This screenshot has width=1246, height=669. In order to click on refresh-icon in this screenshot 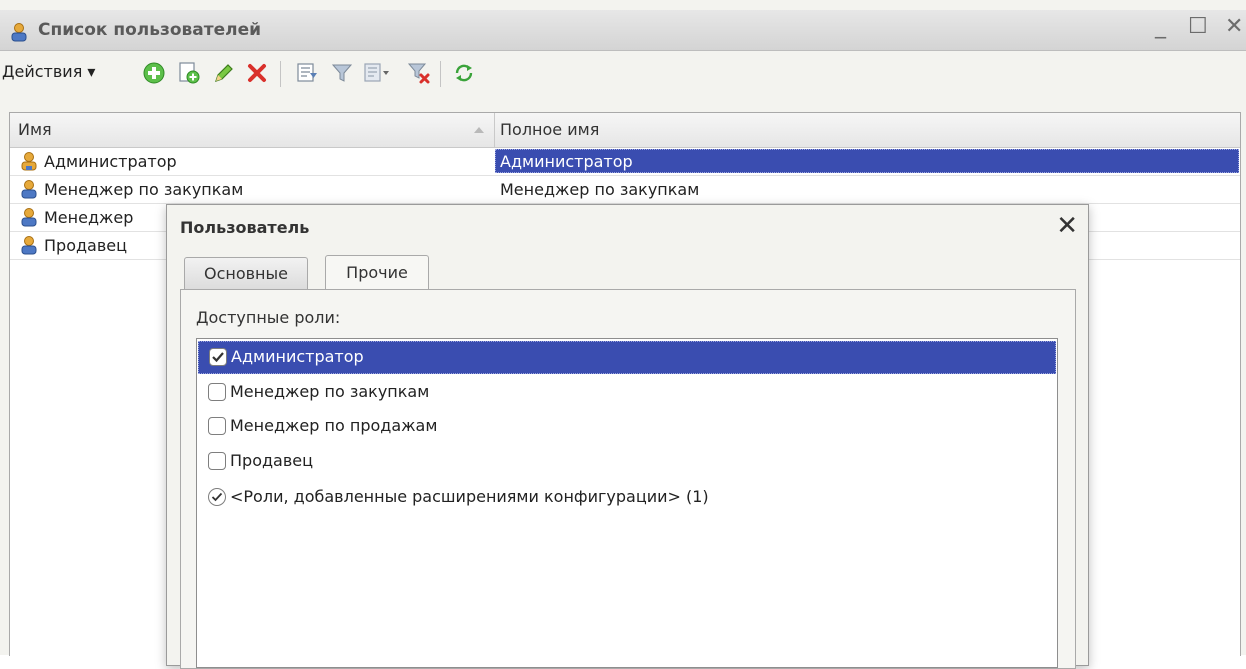, I will do `click(464, 73)`.